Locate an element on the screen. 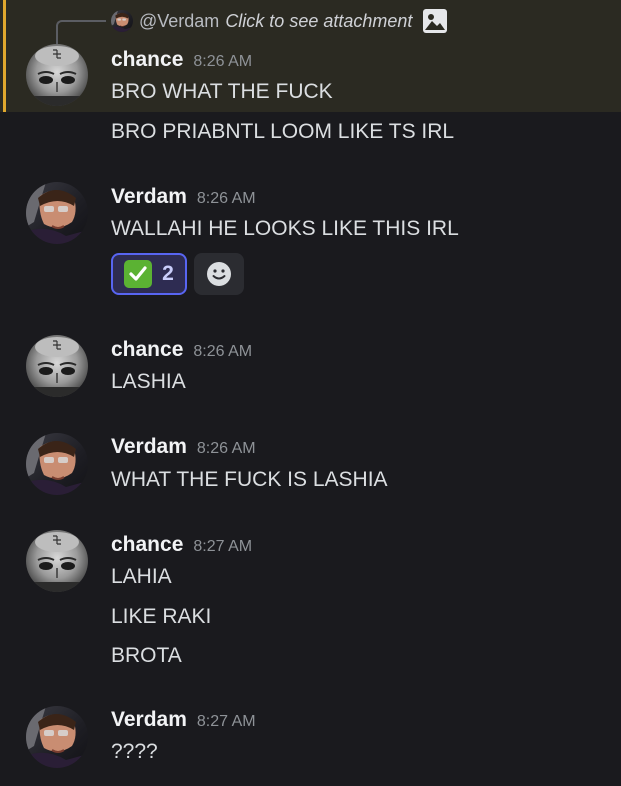  add-reaction-smiley-icon is located at coordinates (219, 274).